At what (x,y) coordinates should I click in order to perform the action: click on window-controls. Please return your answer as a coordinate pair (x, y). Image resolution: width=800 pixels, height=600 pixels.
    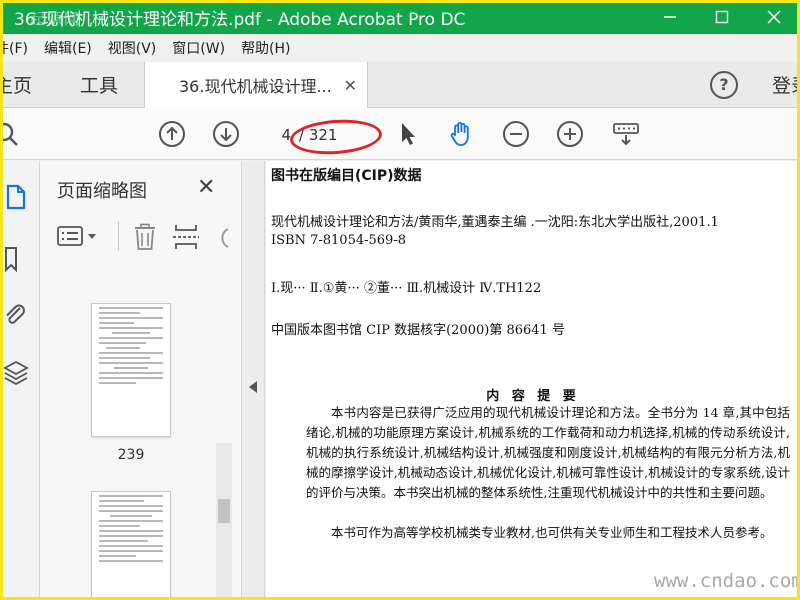
    Looking at the image, I should click on (722, 17).